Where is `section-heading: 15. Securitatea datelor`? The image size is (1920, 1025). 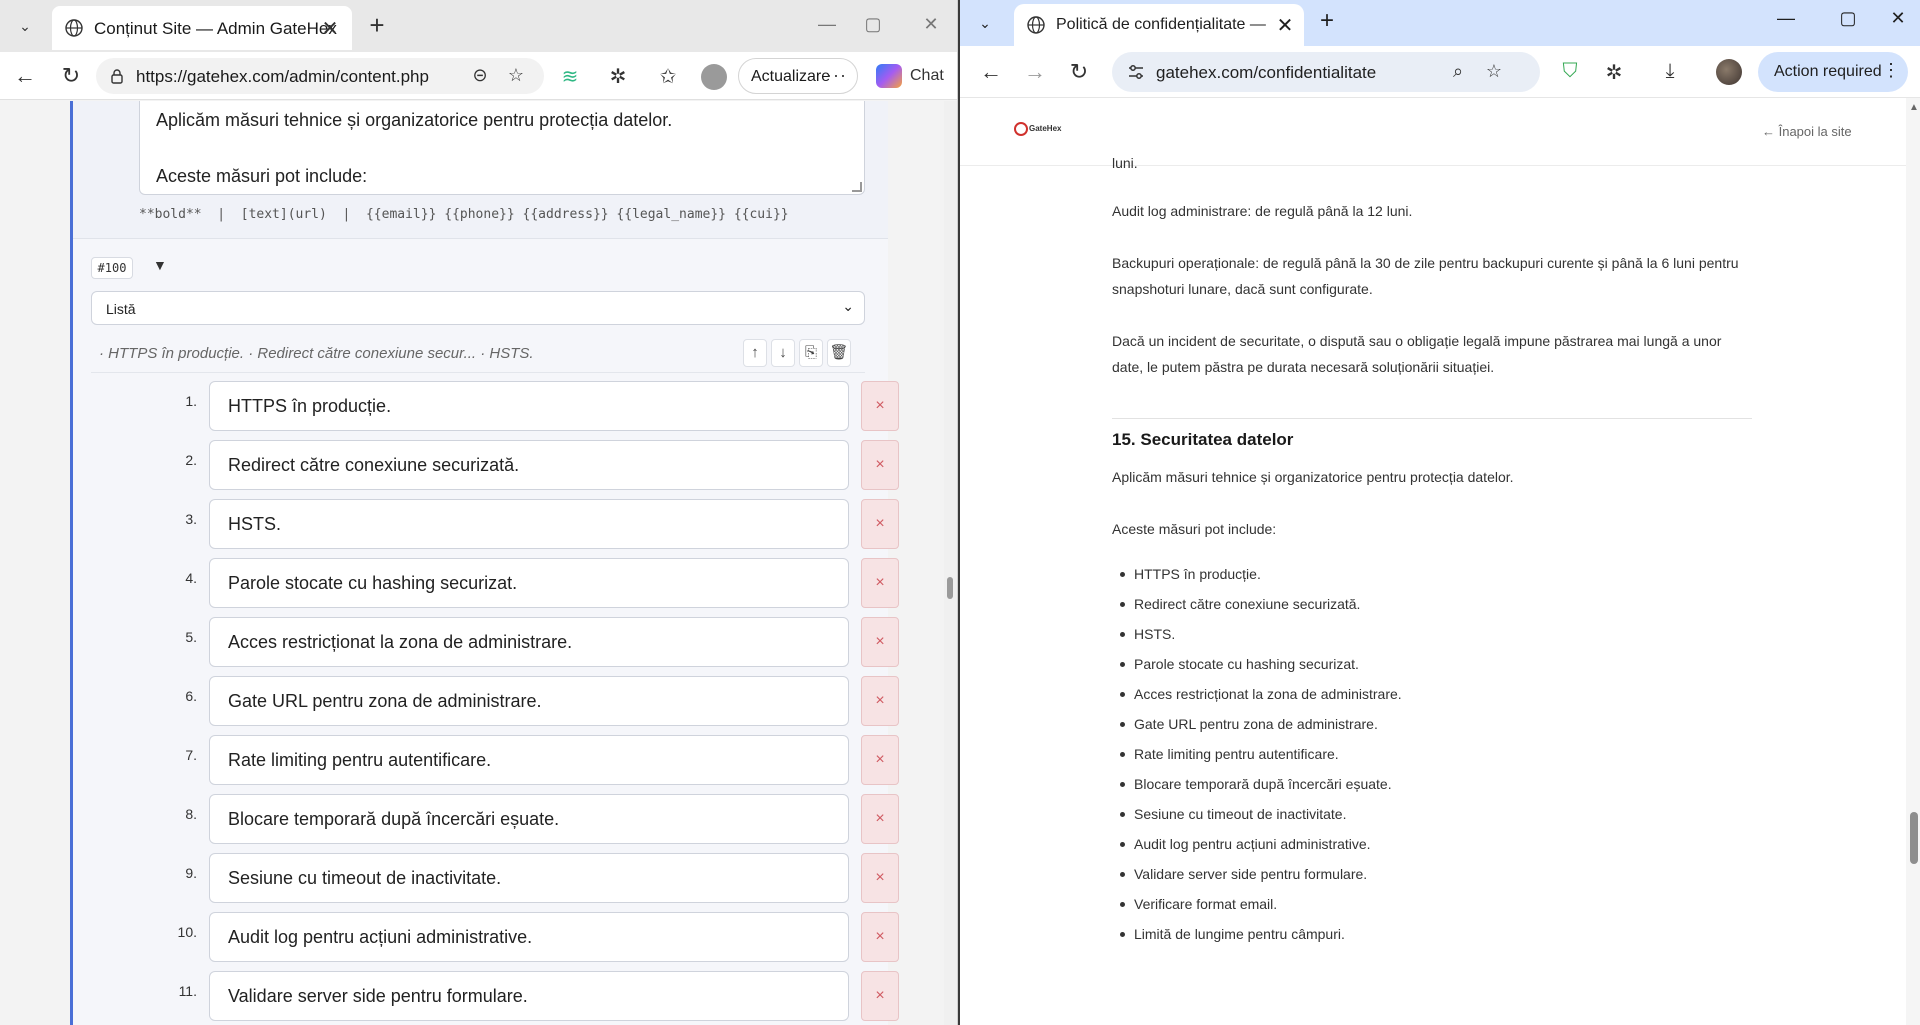 section-heading: 15. Securitatea datelor is located at coordinates (1203, 439).